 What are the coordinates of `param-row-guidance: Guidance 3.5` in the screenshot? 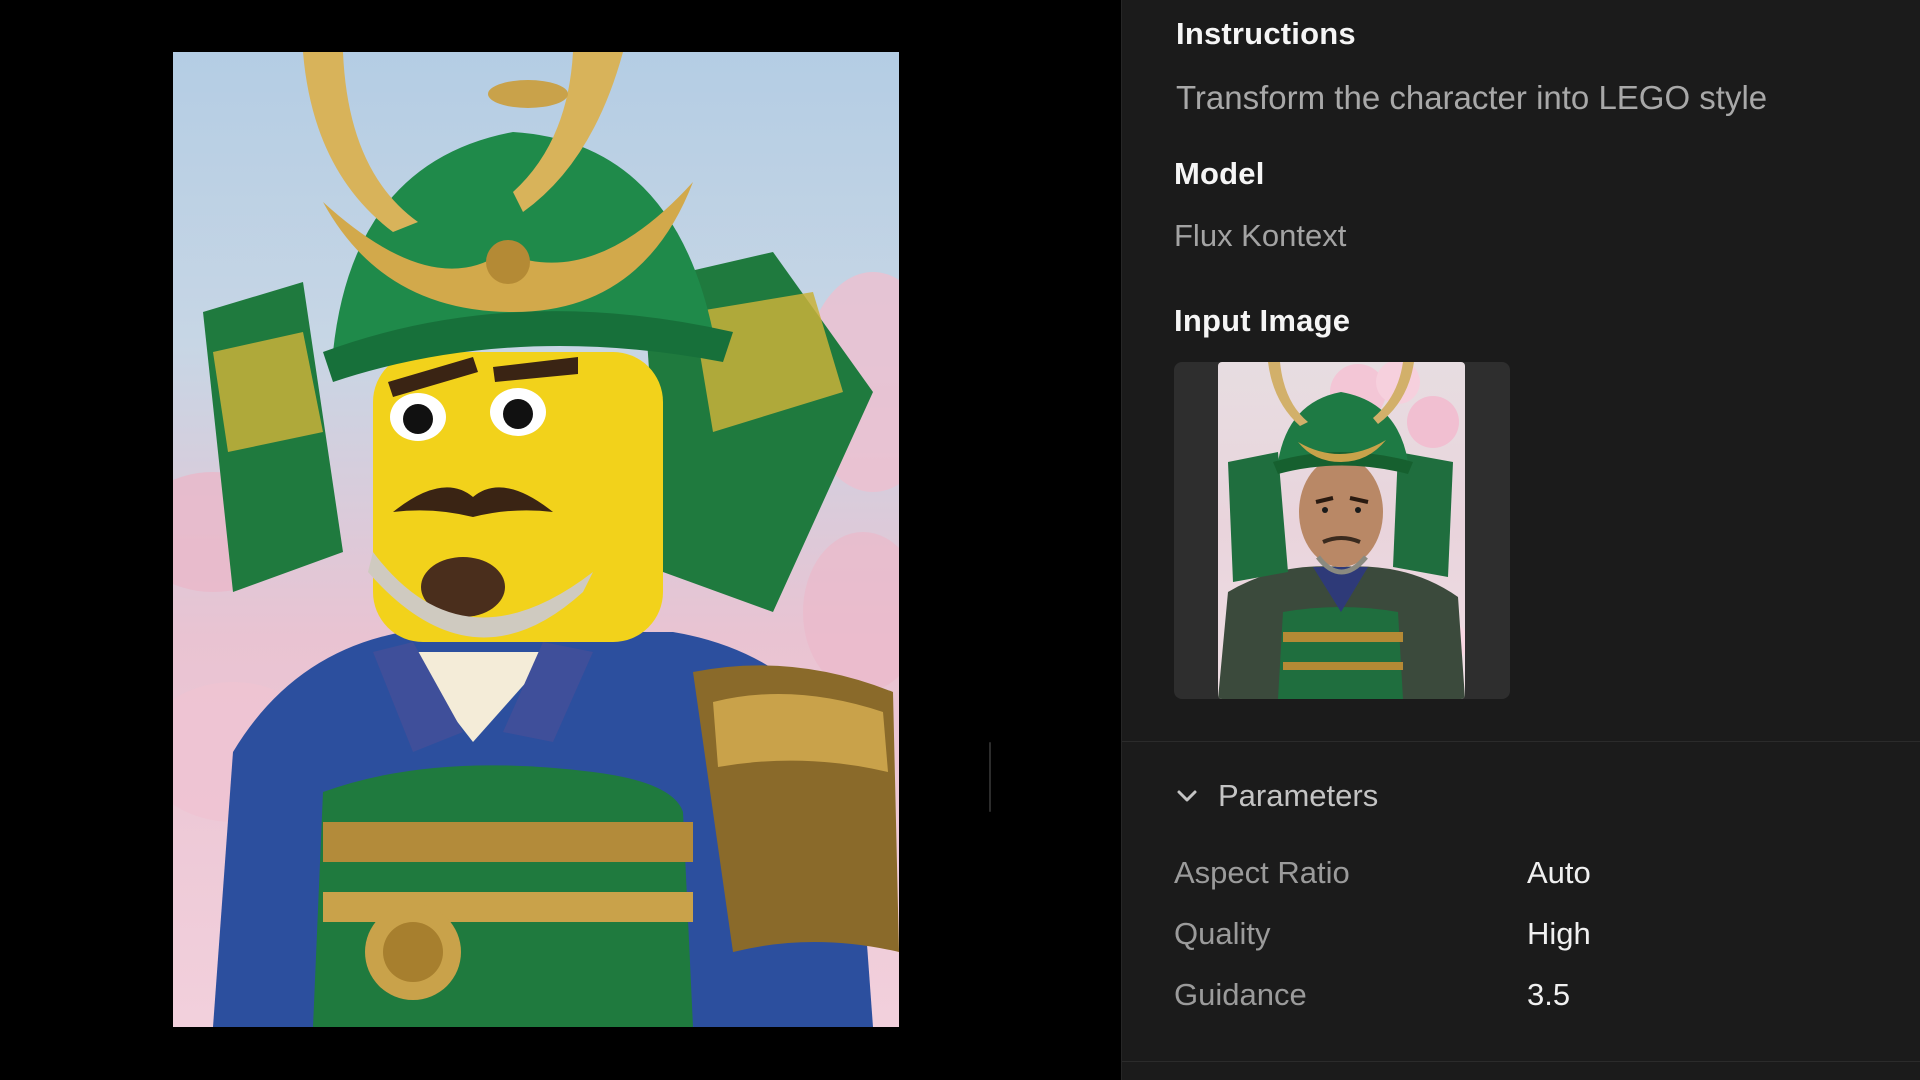 It's located at (1524, 995).